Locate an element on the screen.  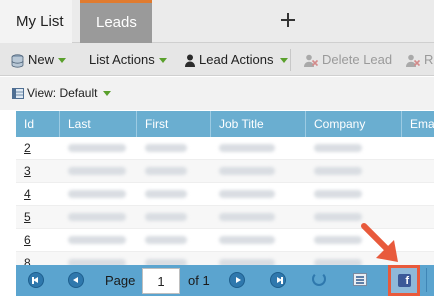
row-id-link: 2 is located at coordinates (27, 148).